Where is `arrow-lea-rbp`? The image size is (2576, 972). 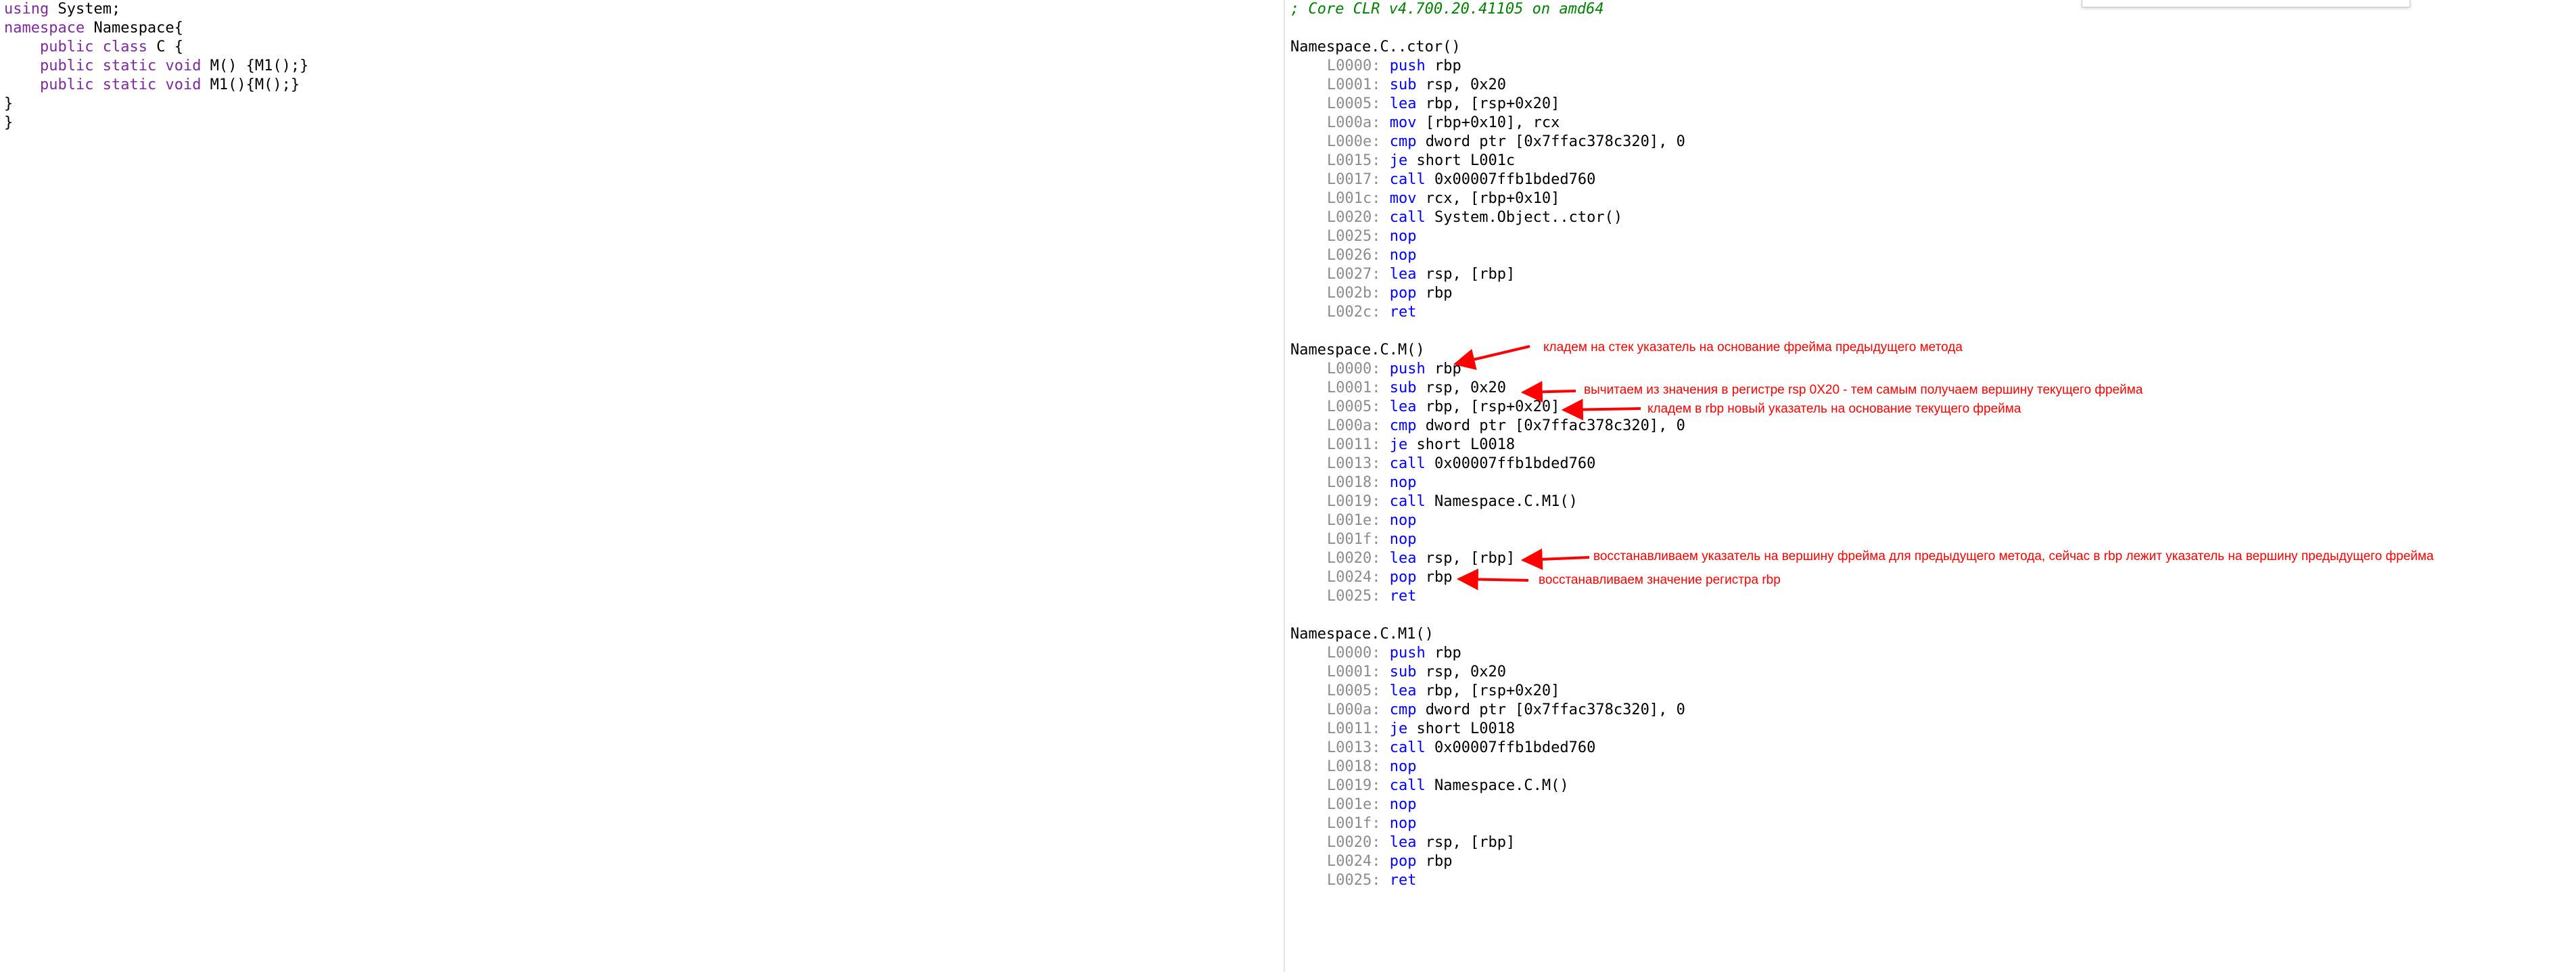
arrow-lea-rbp is located at coordinates (1601, 409).